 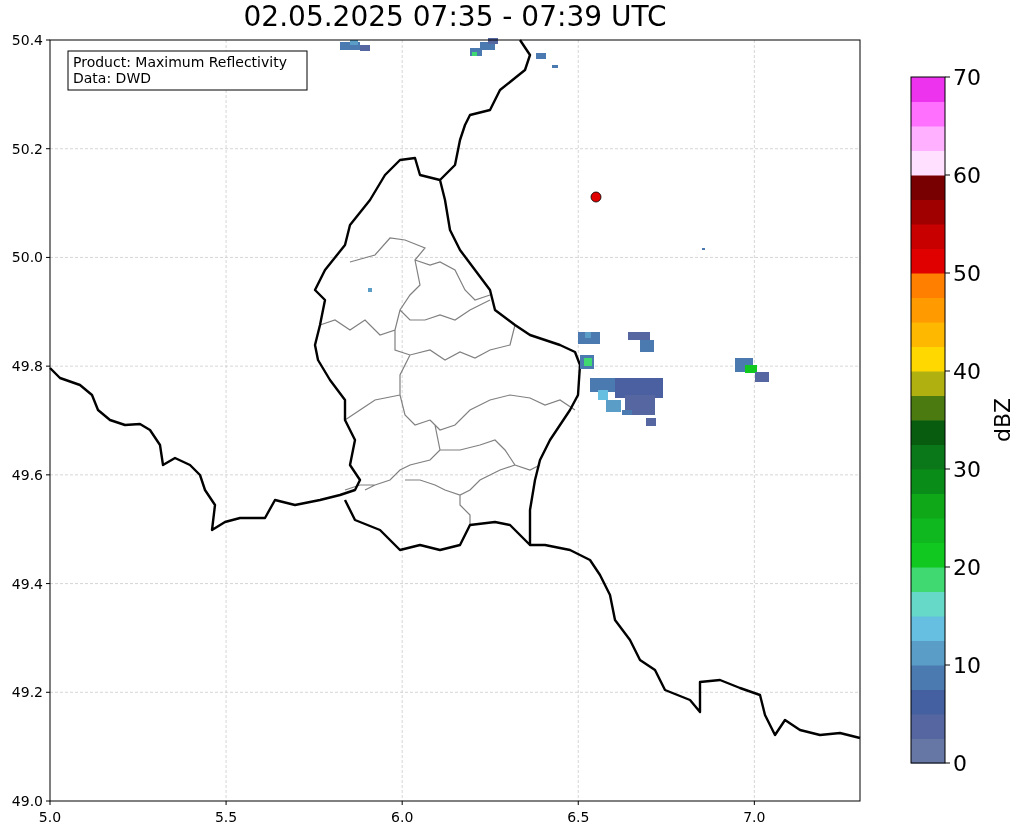 I want to click on info-text: Product: Maximum Reflectivity, so click(x=180, y=62).